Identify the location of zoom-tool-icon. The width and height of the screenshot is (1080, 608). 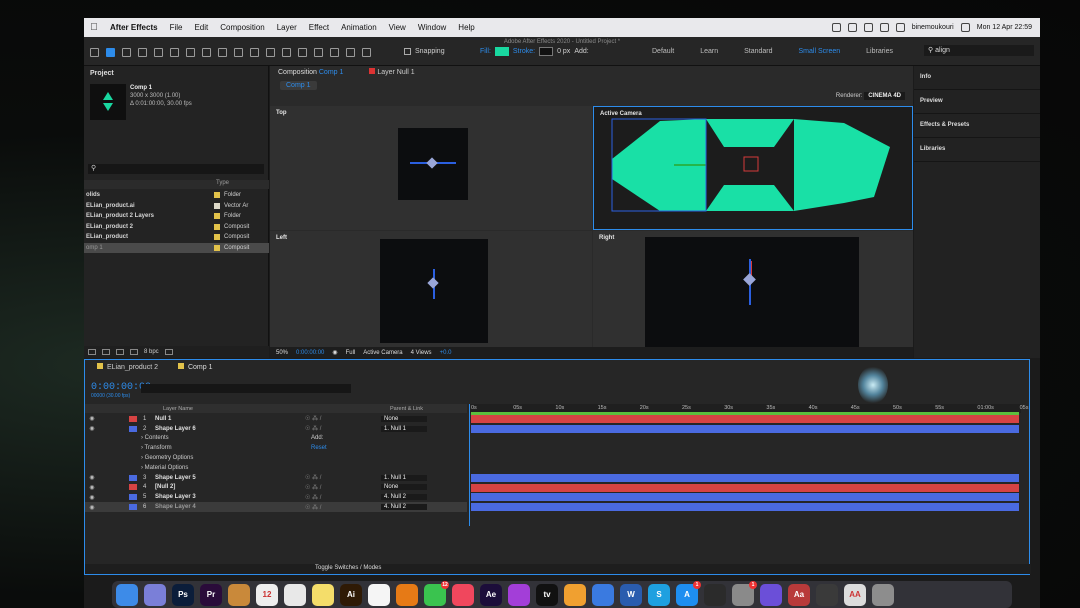
(142, 52).